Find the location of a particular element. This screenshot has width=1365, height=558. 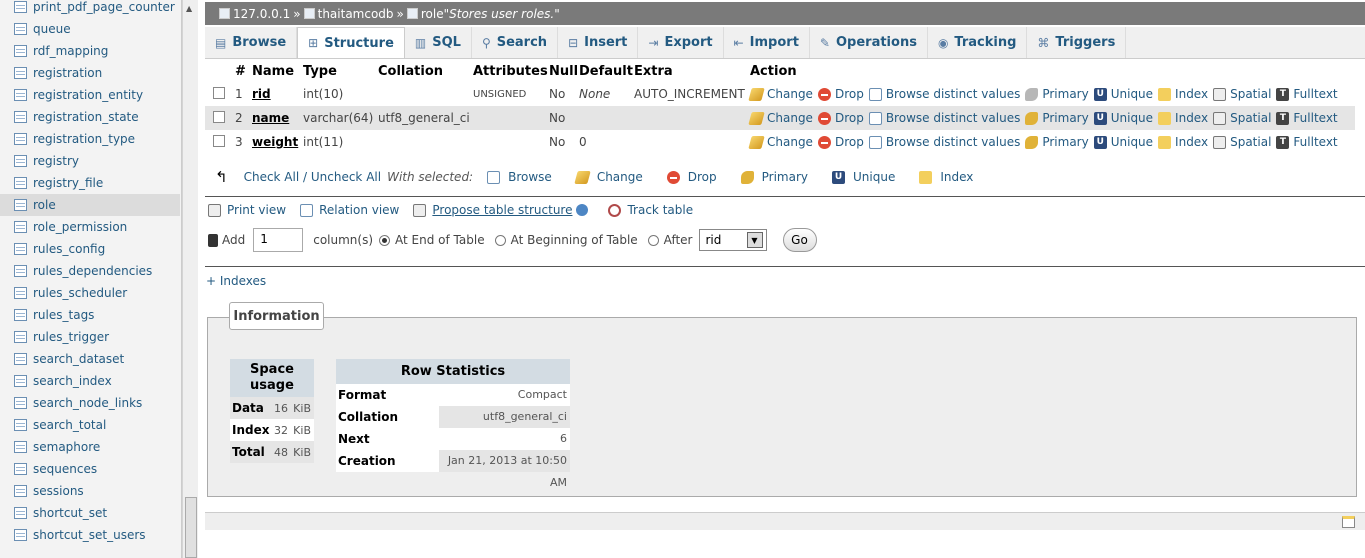

server-label: 127.0.0.1 is located at coordinates (261, 14).